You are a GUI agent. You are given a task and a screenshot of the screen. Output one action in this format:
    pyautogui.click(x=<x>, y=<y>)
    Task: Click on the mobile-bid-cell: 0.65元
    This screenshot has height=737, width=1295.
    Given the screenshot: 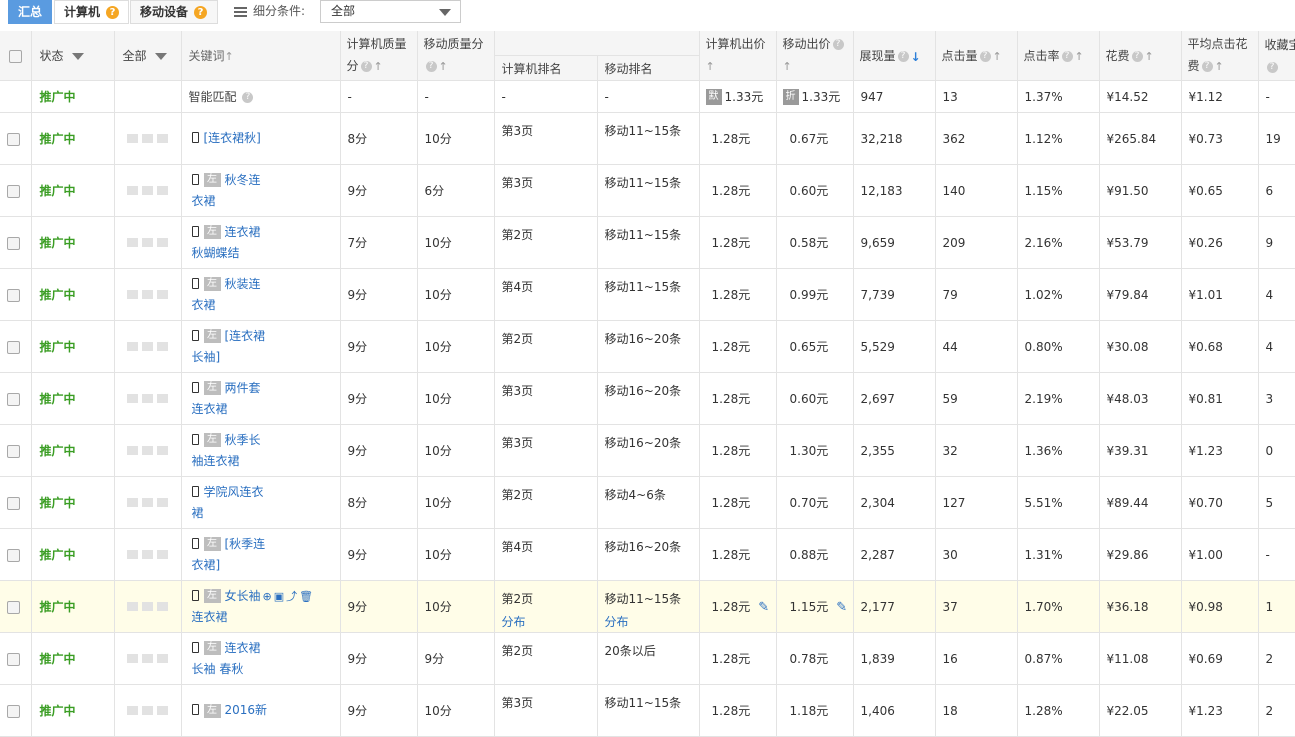 What is the action you would take?
    pyautogui.click(x=814, y=347)
    